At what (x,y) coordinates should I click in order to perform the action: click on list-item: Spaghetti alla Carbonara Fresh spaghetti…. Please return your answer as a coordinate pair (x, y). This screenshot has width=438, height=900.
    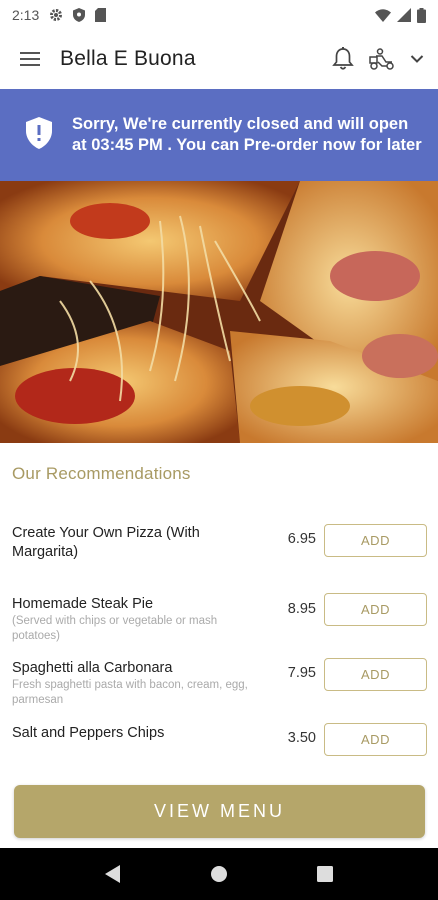
    Looking at the image, I should click on (219, 687).